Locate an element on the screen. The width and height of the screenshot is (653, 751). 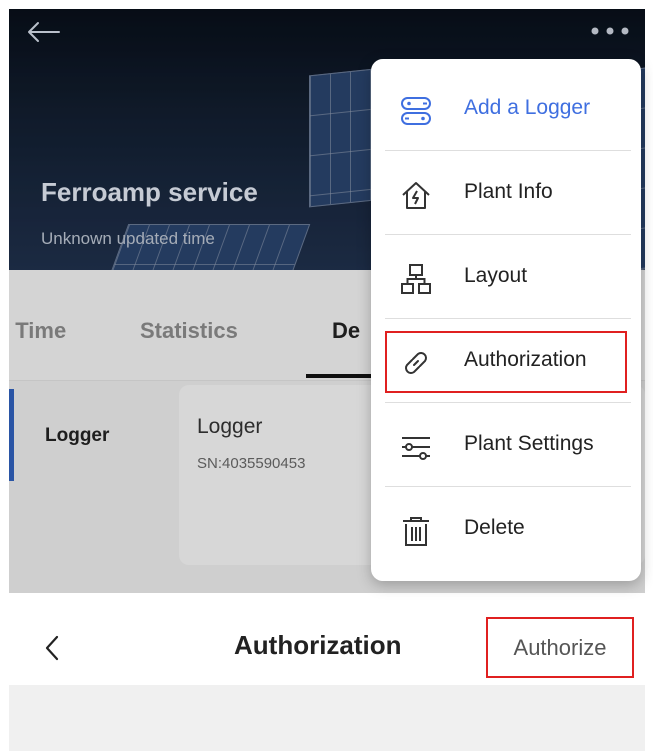
page-title: Authorization is located at coordinates (318, 645).